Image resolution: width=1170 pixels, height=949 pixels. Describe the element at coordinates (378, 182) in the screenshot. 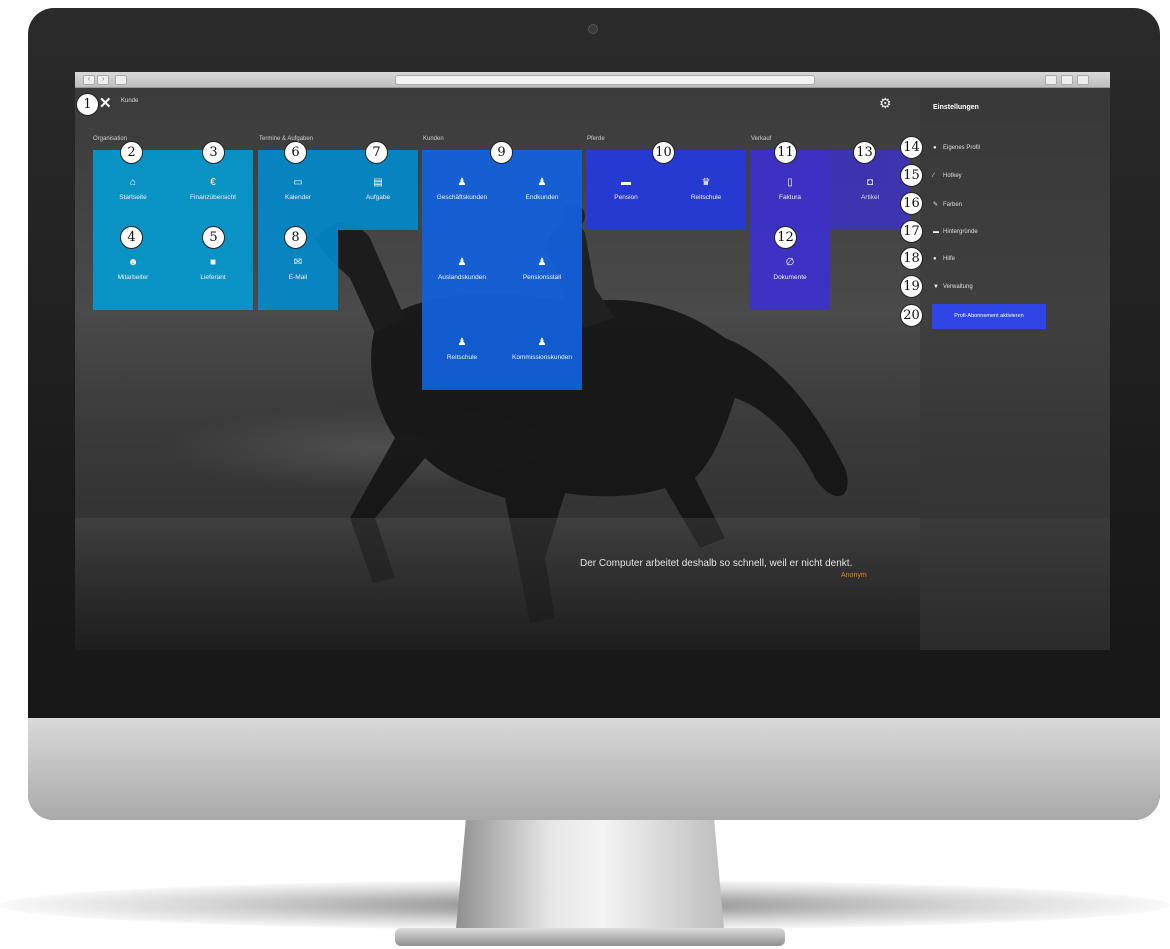

I see `task-icon: ▤` at that location.